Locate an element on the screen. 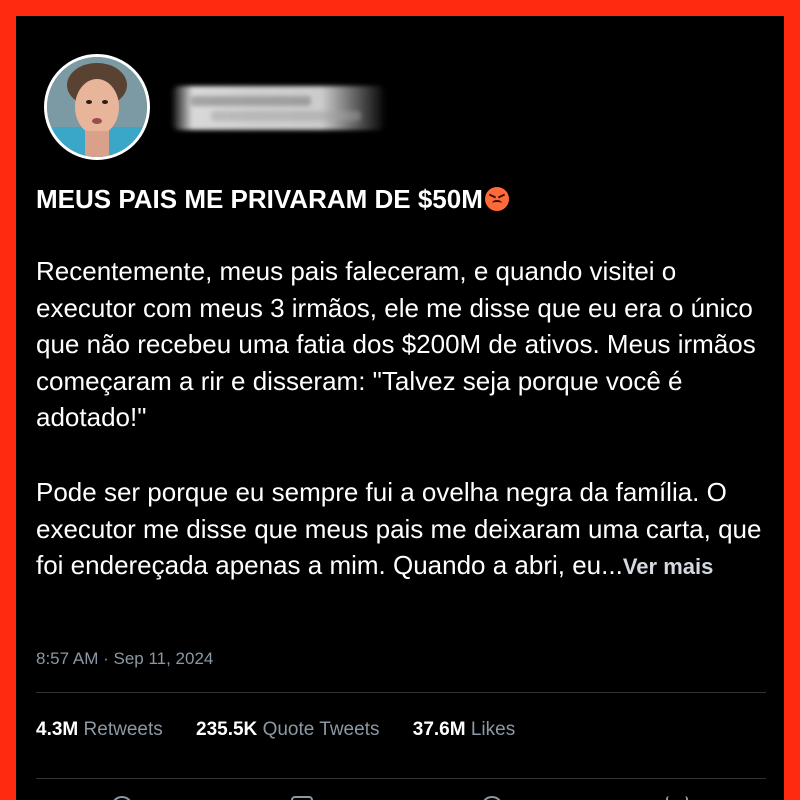 Image resolution: width=800 pixels, height=800 pixels. likes-stat: 37.6M Likes is located at coordinates (464, 729).